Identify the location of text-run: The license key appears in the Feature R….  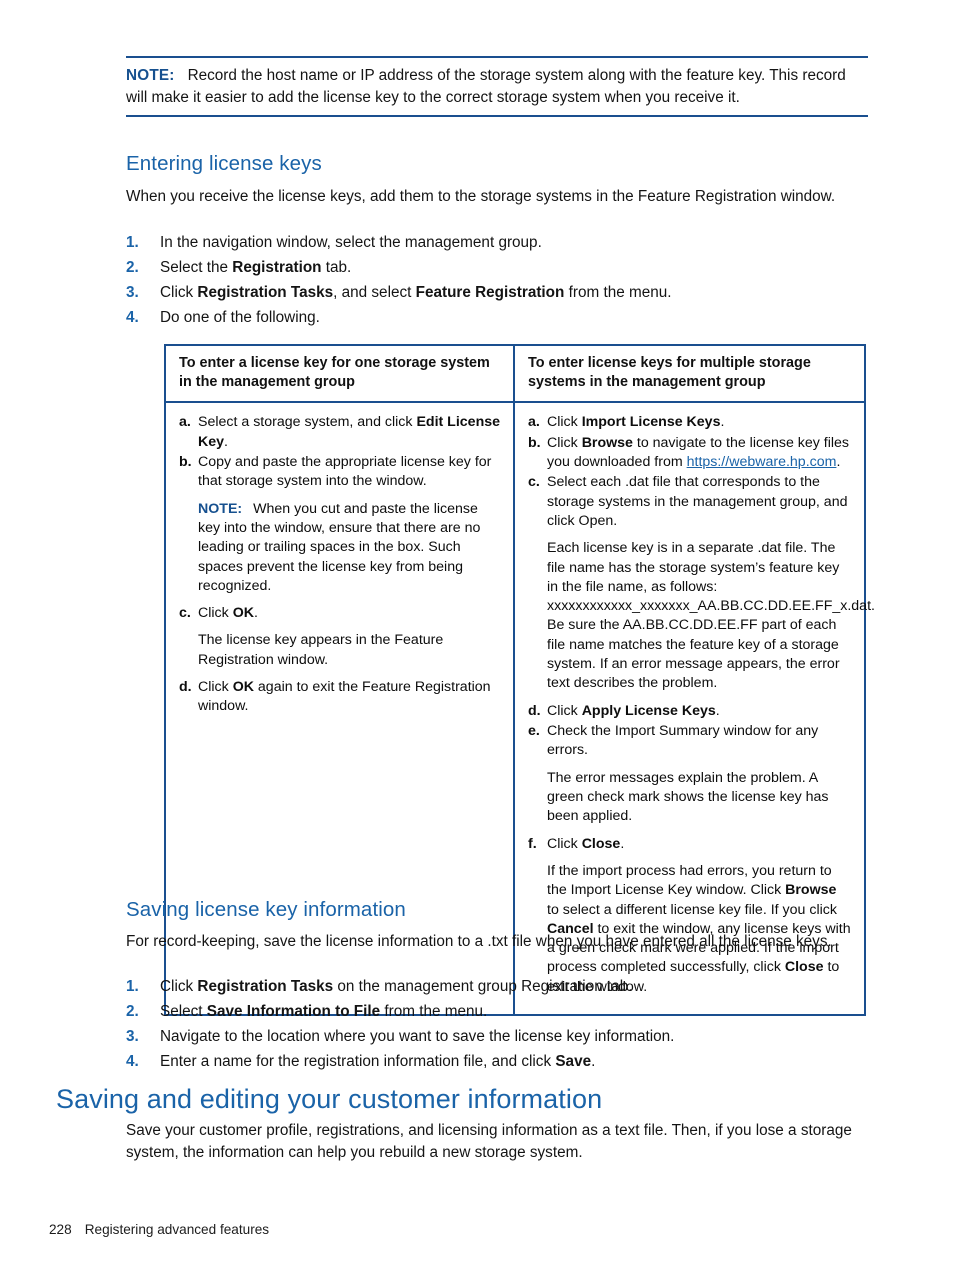
(321, 650).